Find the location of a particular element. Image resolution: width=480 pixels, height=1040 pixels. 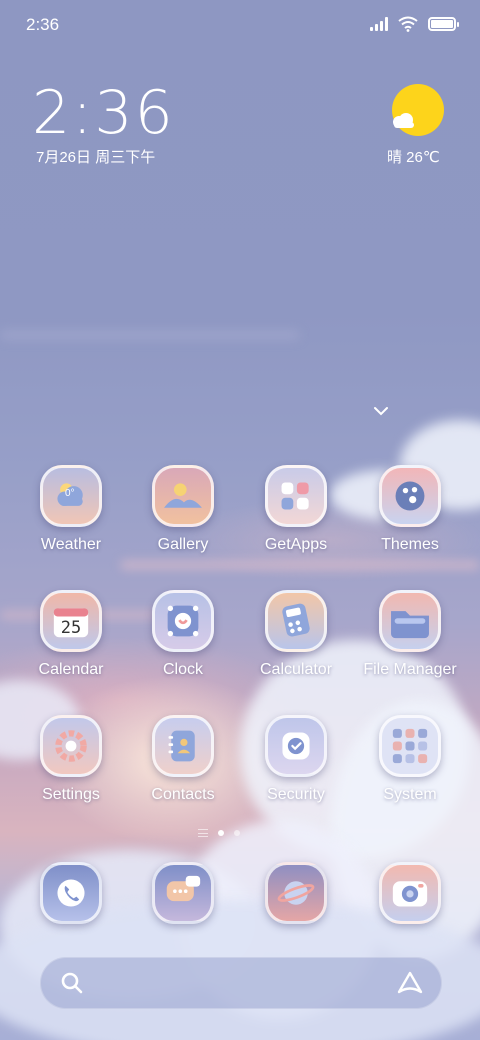

app-label: Contacts is located at coordinates (183, 794).